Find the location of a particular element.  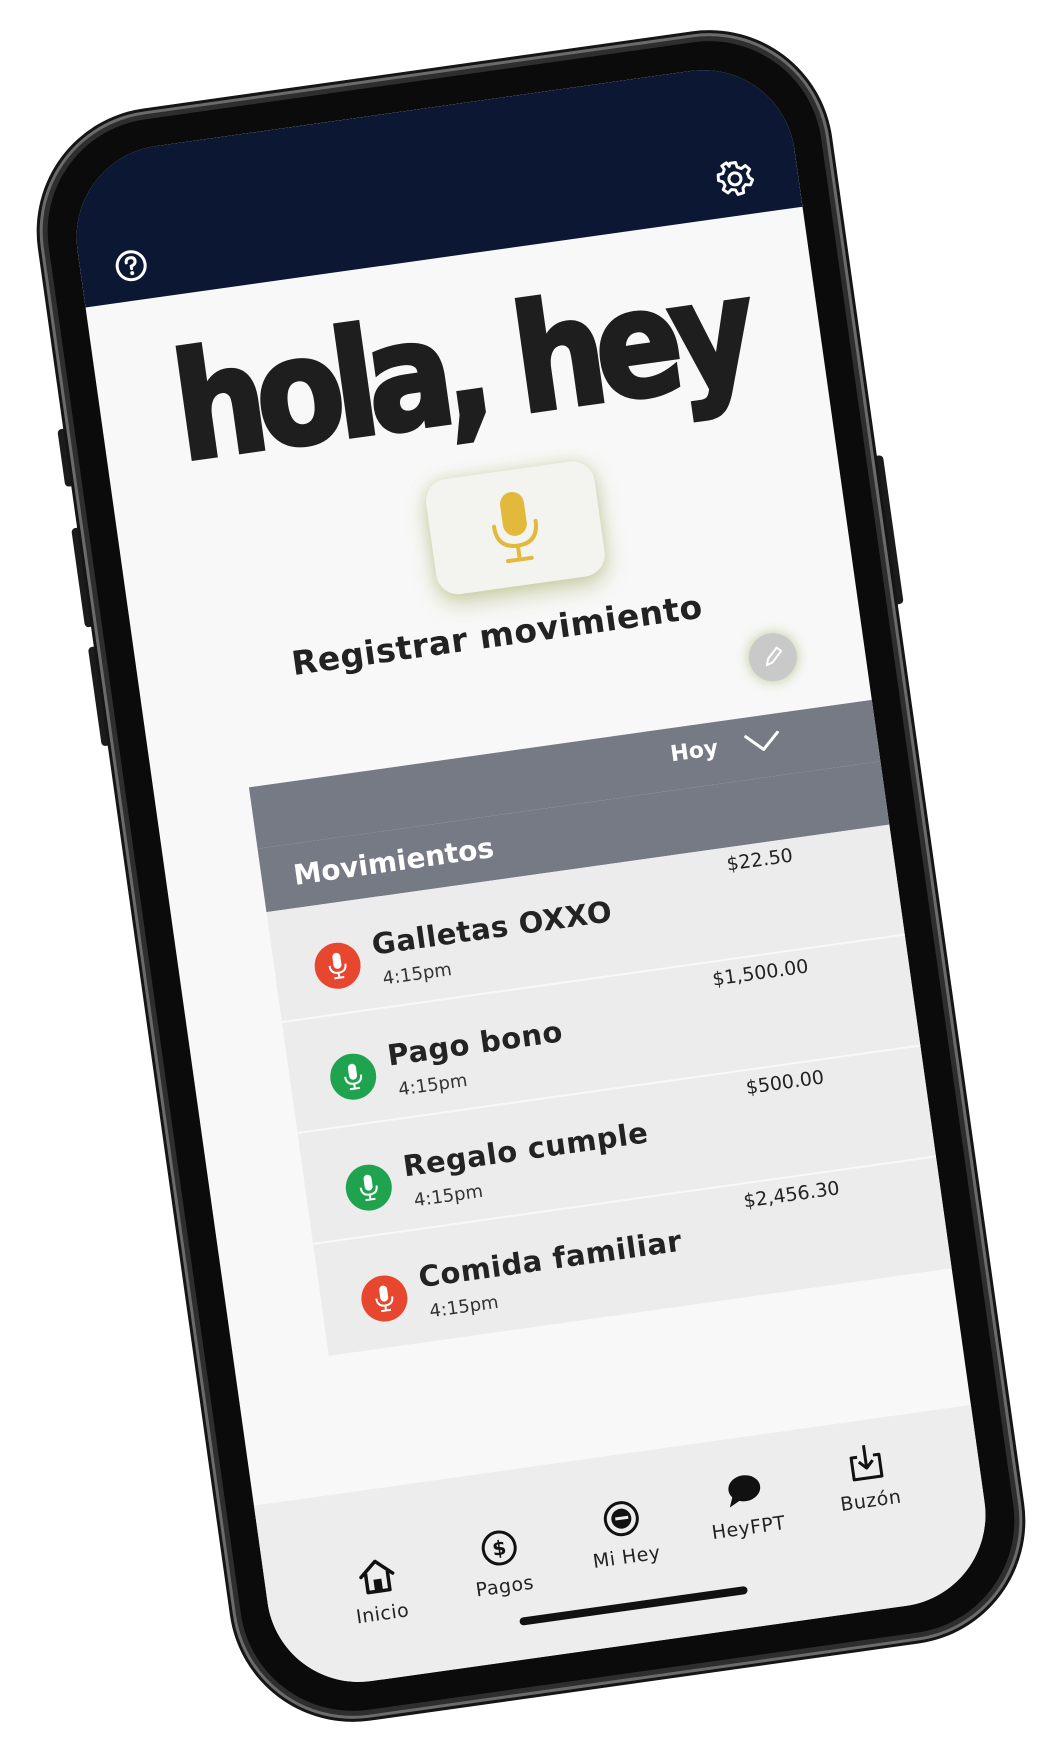

pencil-icon is located at coordinates (774, 656).